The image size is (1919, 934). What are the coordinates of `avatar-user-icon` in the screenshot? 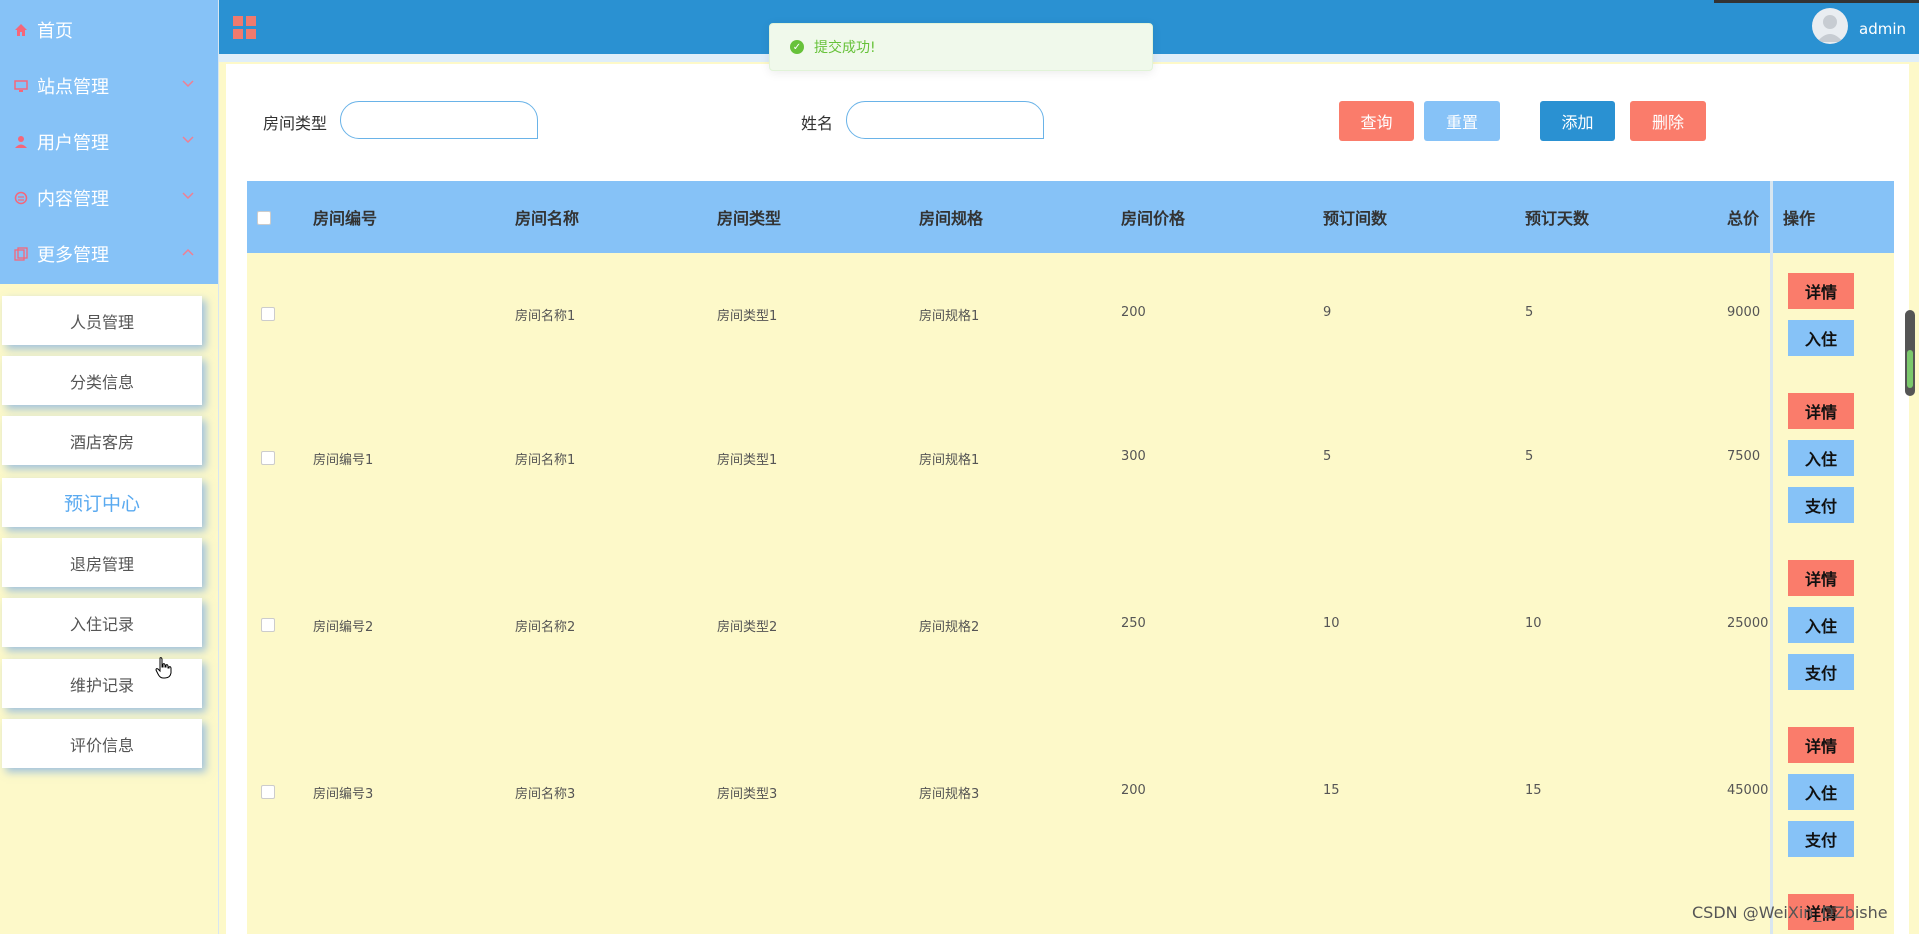 It's located at (1830, 28).